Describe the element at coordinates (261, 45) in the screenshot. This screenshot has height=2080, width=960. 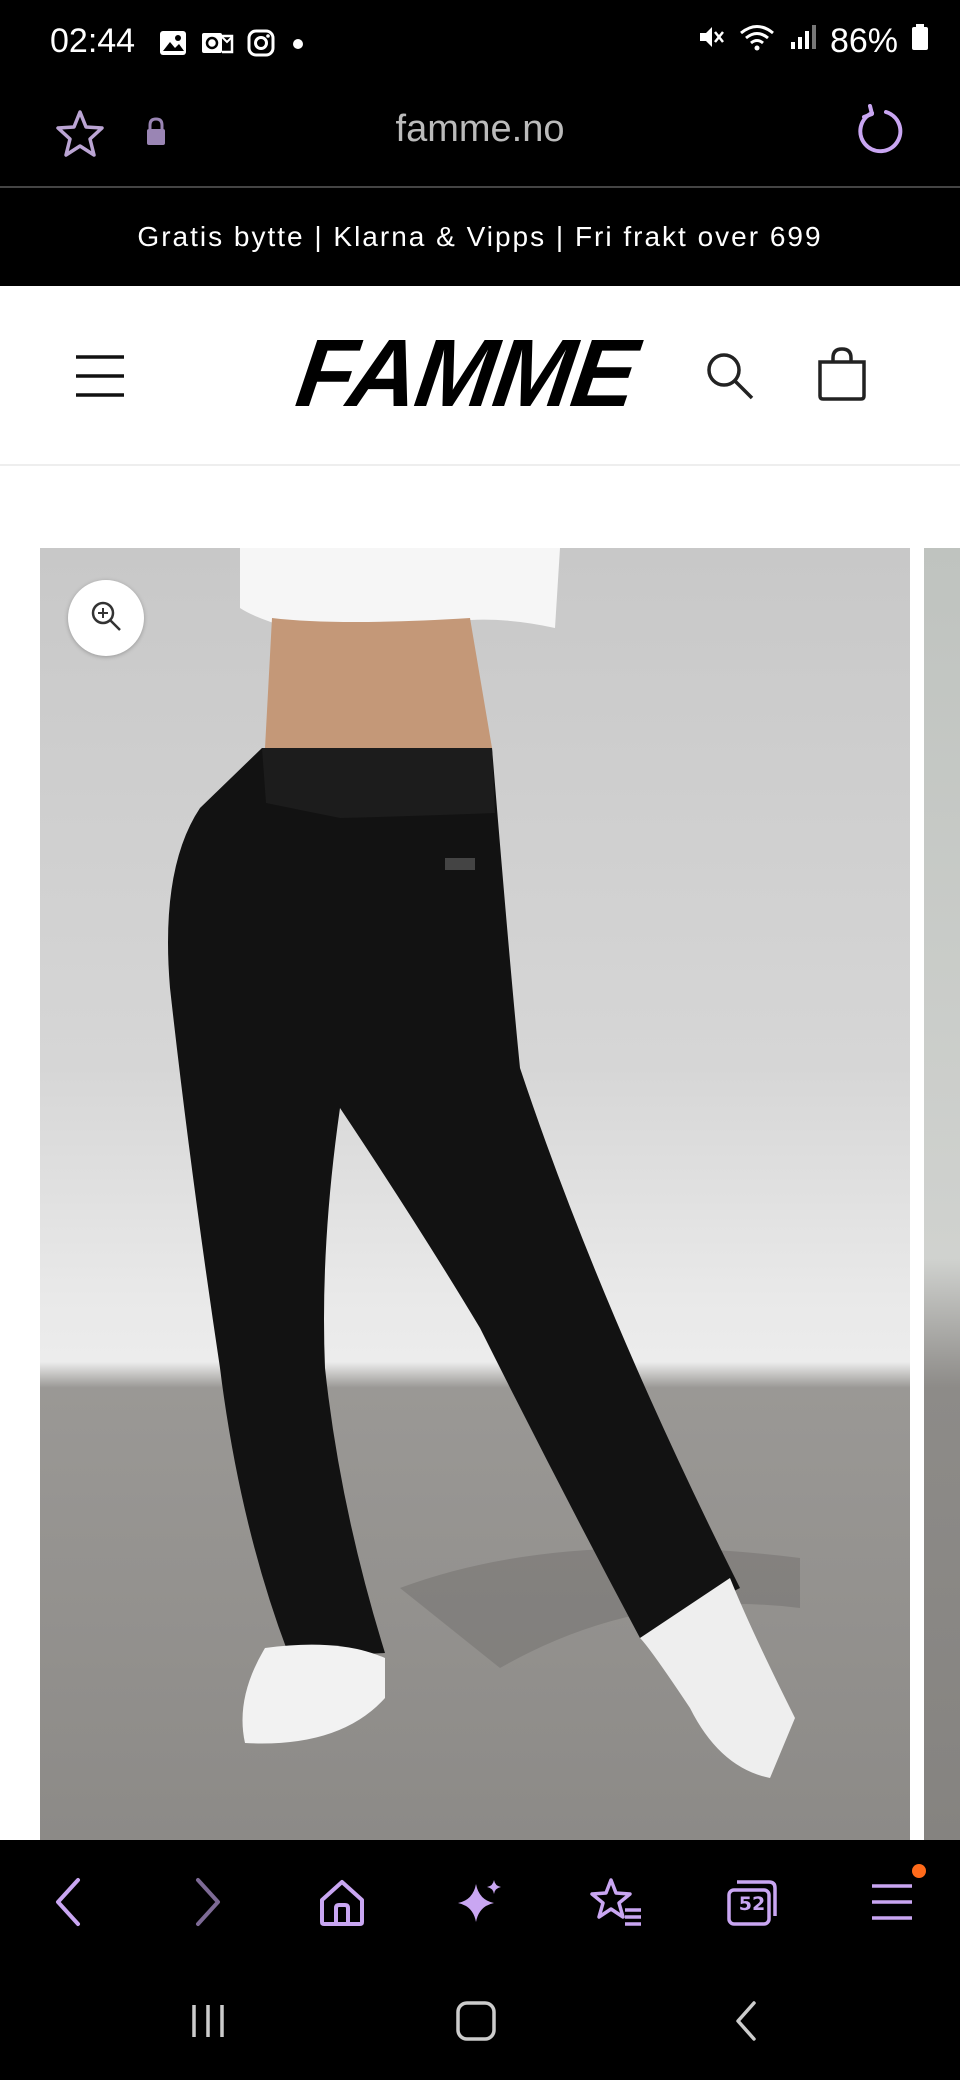
I see `instagram-icon` at that location.